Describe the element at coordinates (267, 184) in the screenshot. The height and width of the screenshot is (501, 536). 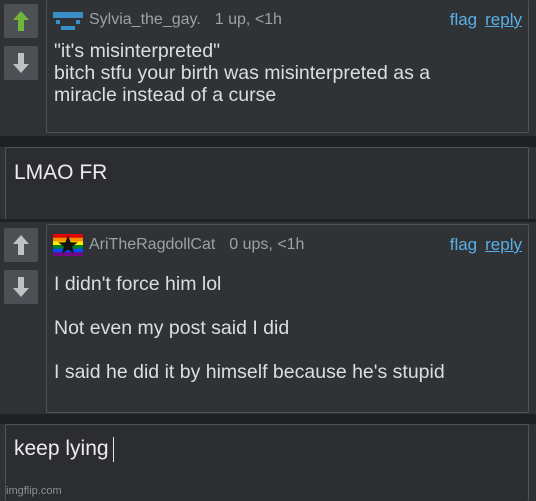
I see `reply-text-area: LMAO FR` at that location.